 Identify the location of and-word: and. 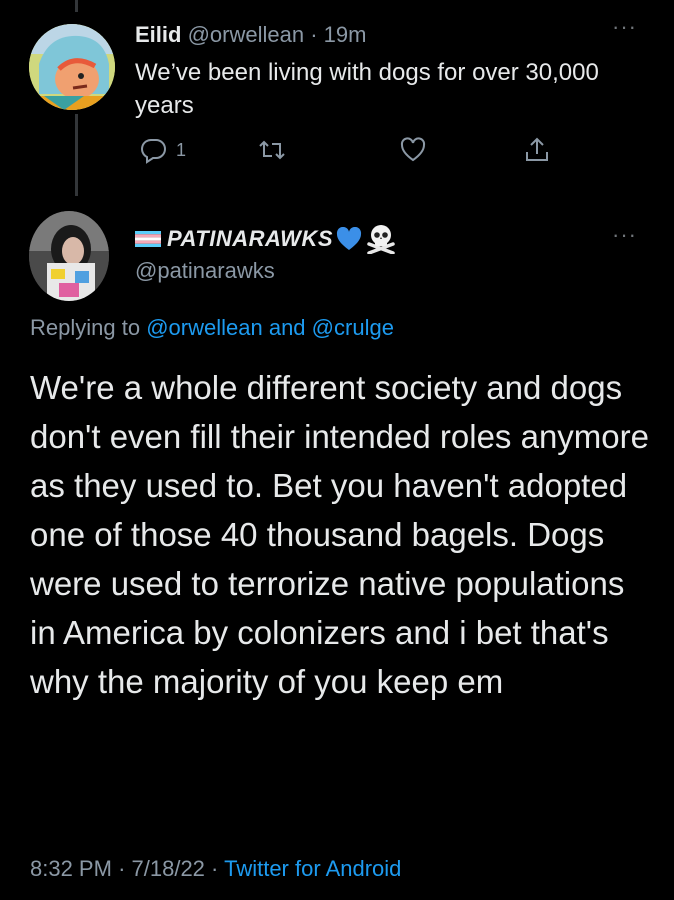
(287, 327).